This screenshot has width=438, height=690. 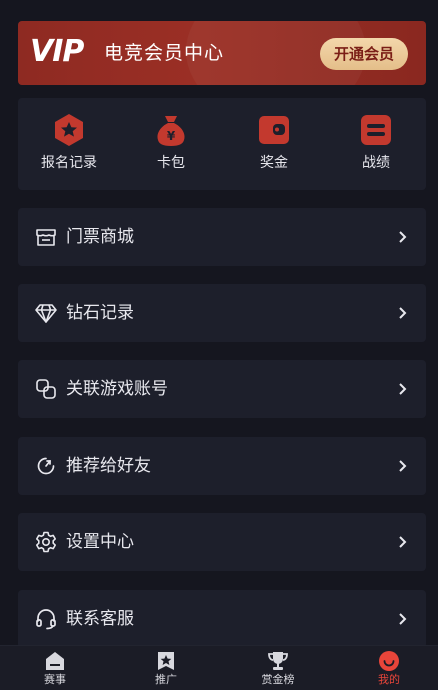 I want to click on bottom-tab-bar: 赛事 推广 赏金榜 我的, so click(x=219, y=667).